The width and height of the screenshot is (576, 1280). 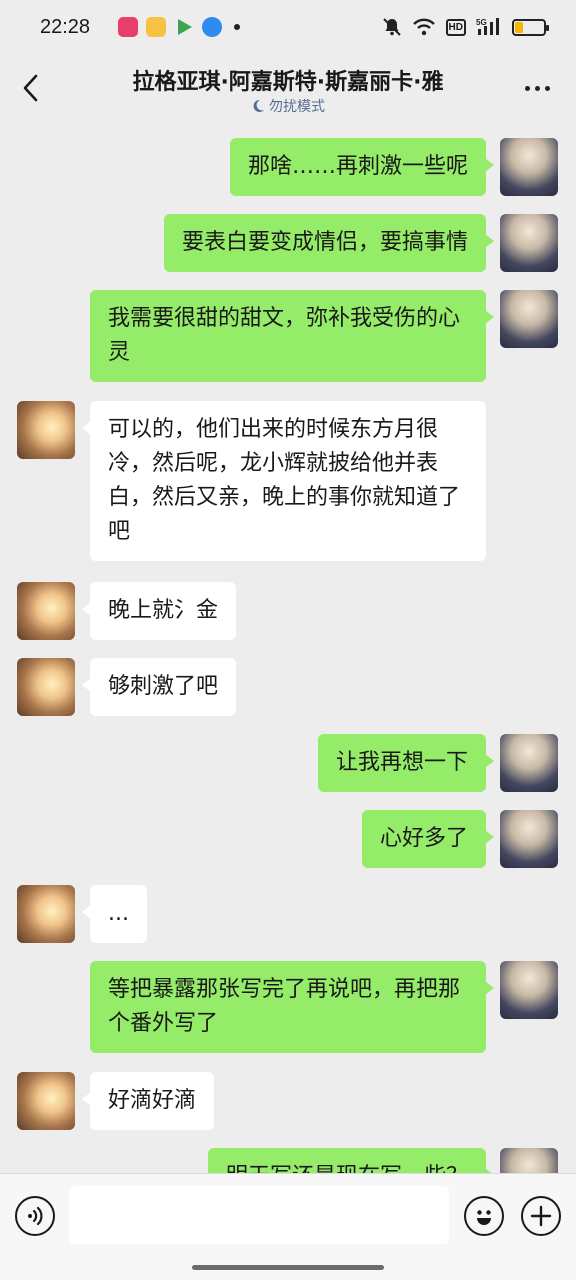 What do you see at coordinates (156, 27) in the screenshot?
I see `mail-app-icon` at bounding box center [156, 27].